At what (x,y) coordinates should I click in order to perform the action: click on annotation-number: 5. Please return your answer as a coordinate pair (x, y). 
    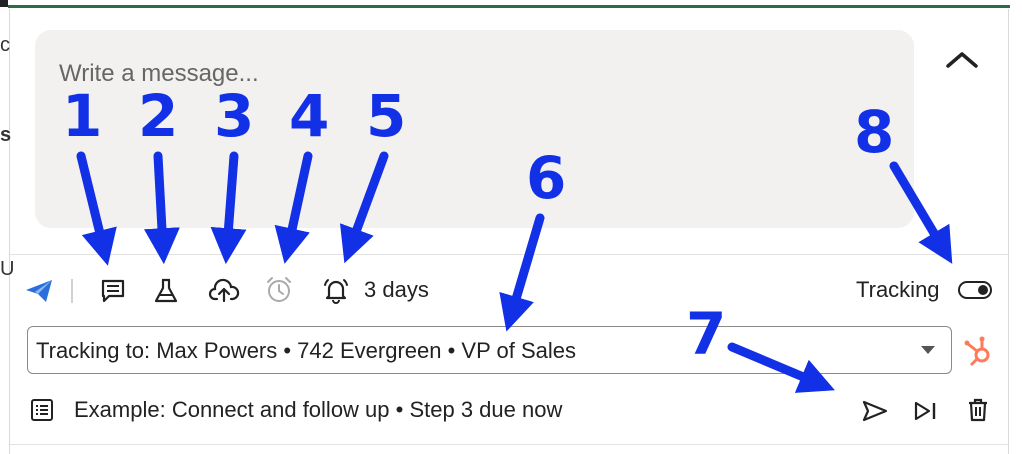
    Looking at the image, I should click on (386, 116).